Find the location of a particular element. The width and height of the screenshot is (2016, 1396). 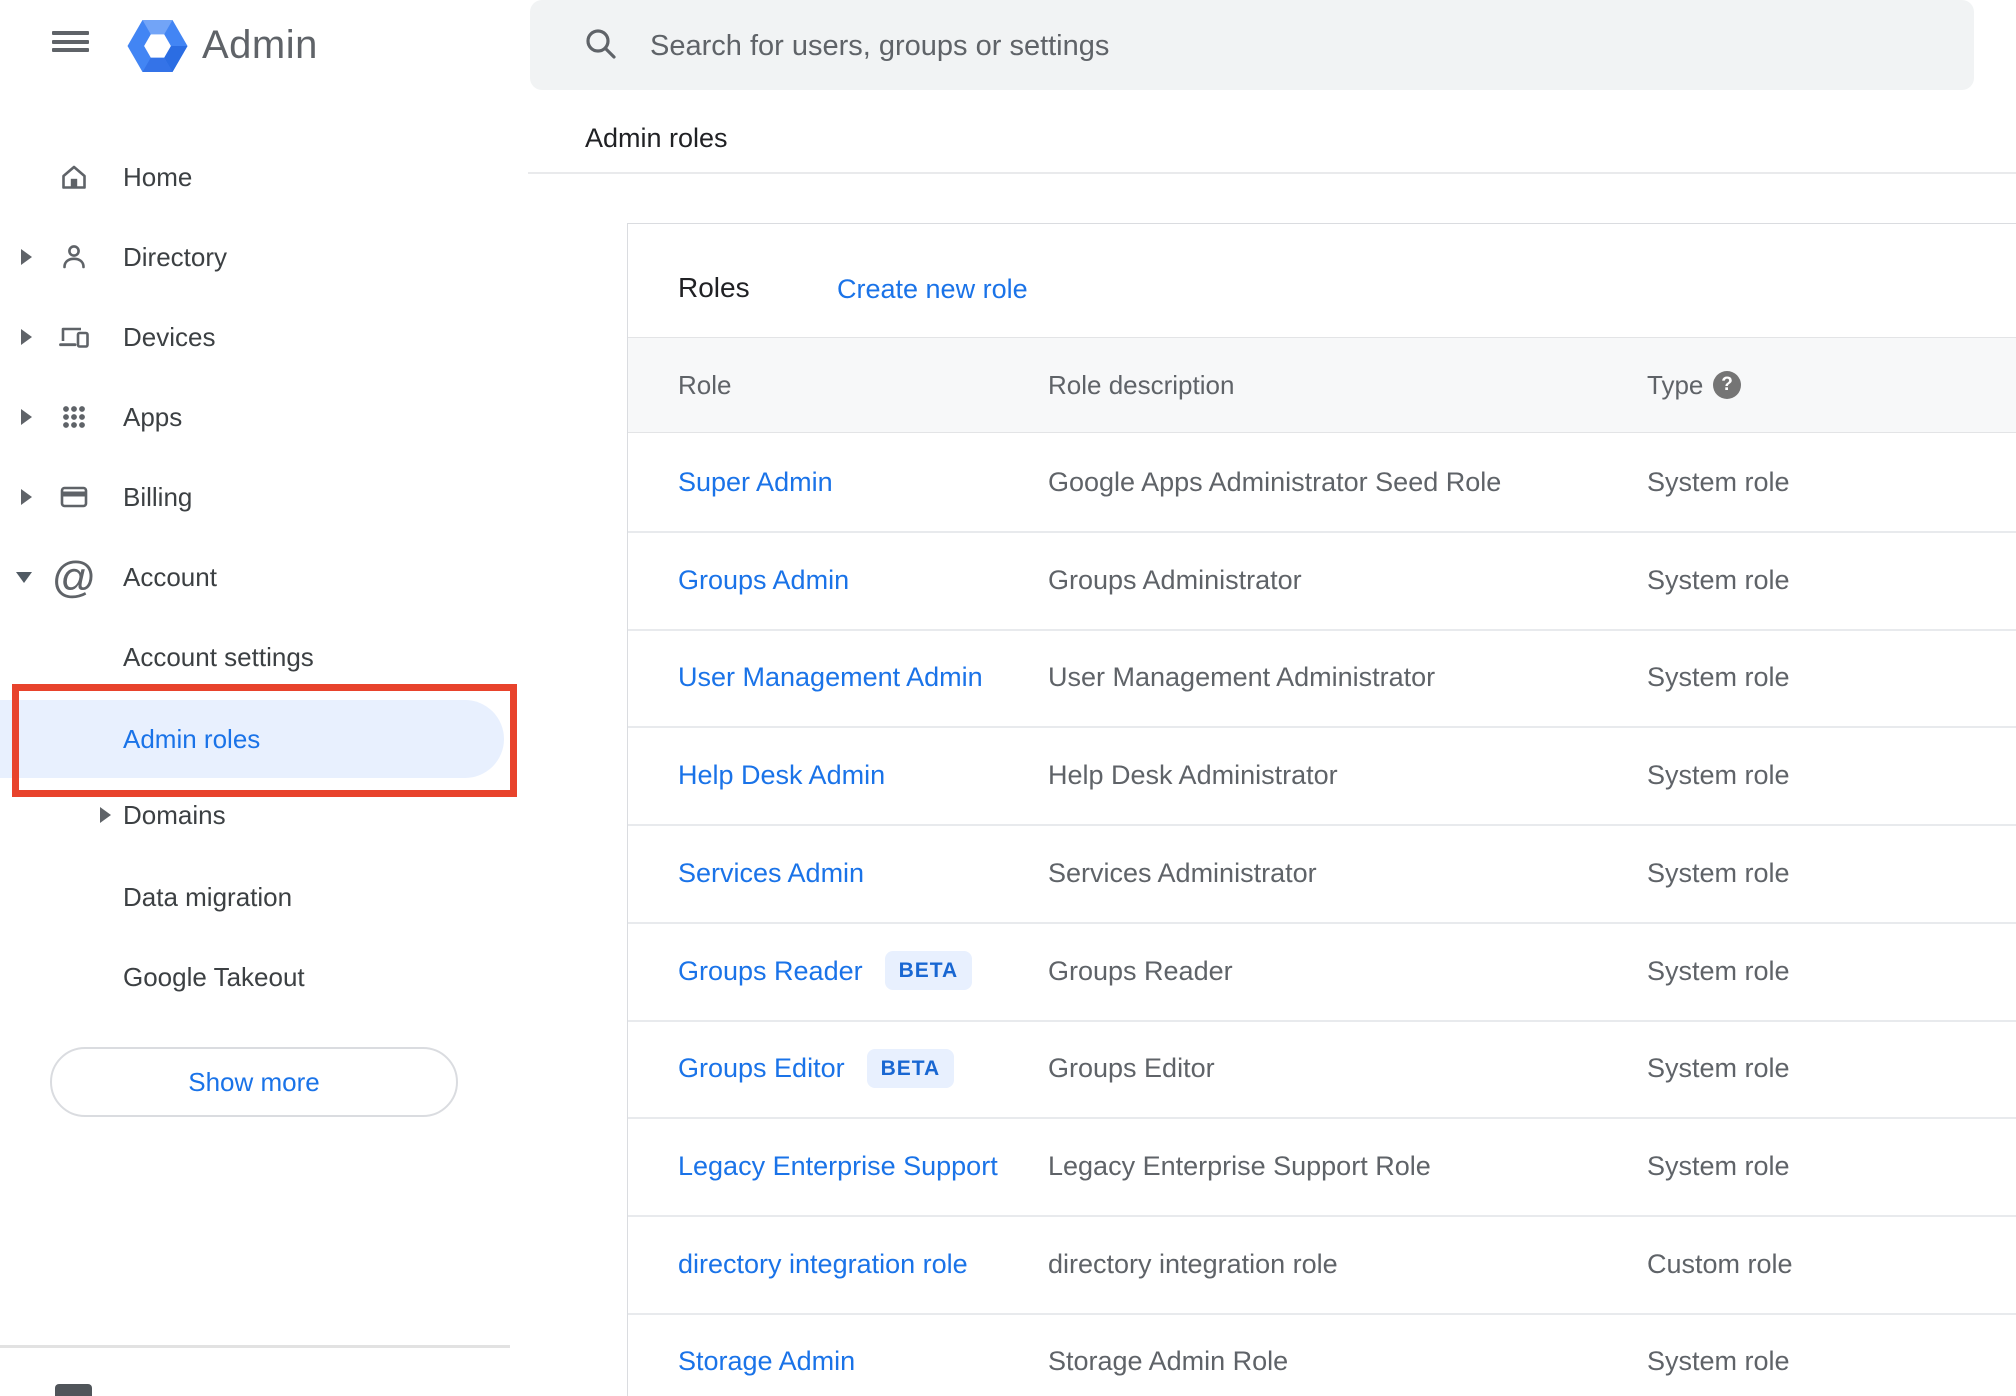

sidebar-item-billing: Billing is located at coordinates (260, 497).